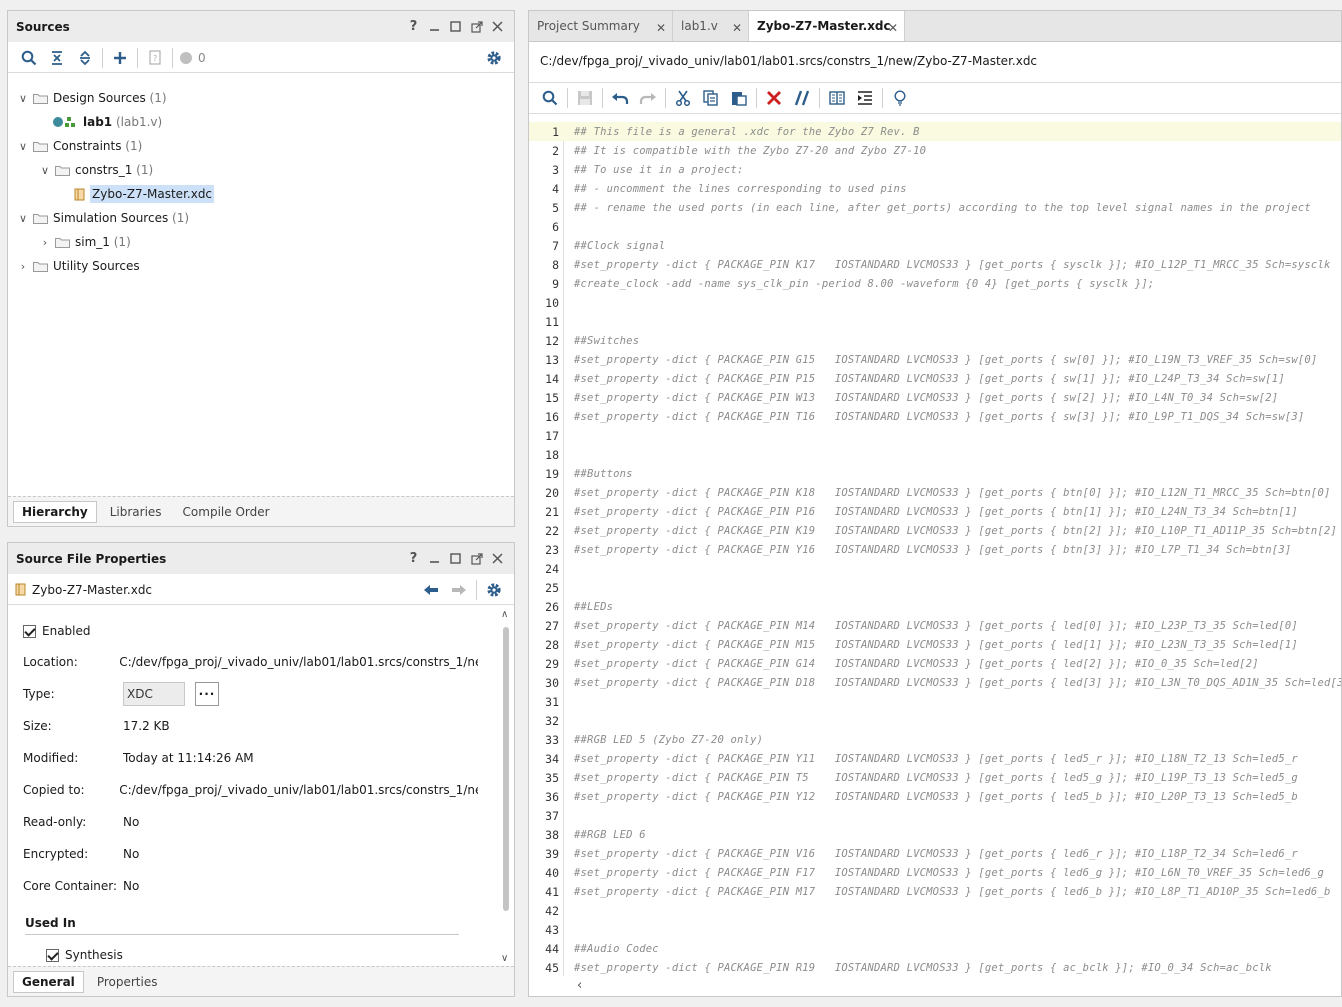 The image size is (1342, 1007). What do you see at coordinates (79, 146) in the screenshot?
I see `tree-row-constraints: ∨ Constraints (1)` at bounding box center [79, 146].